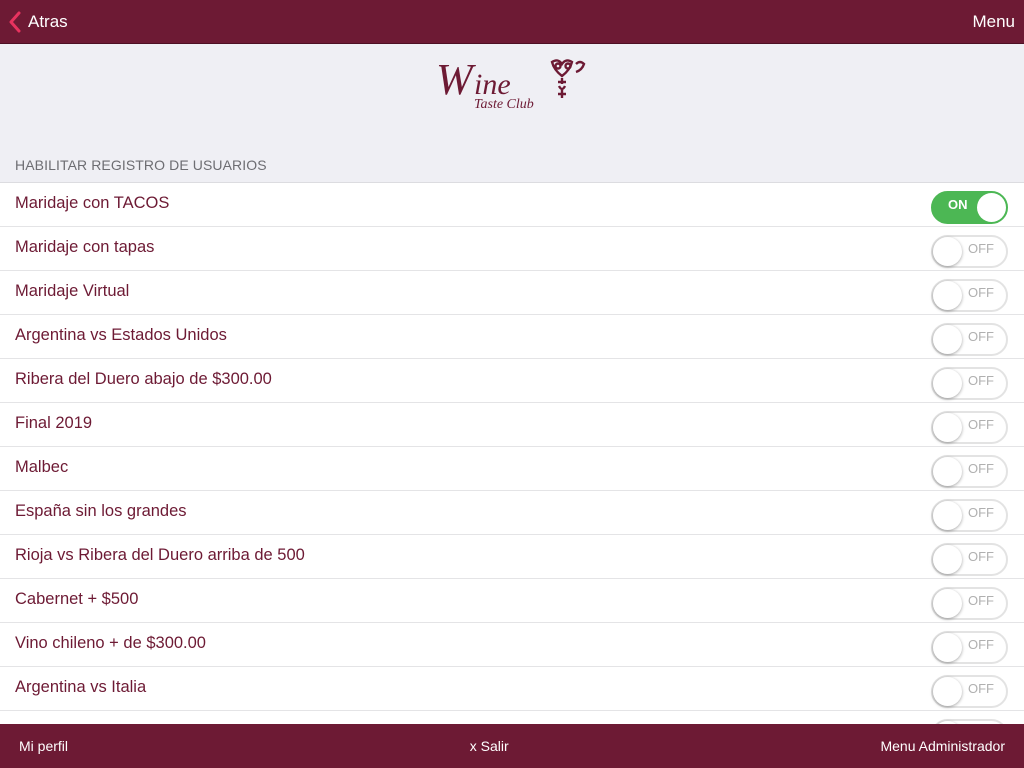  Describe the element at coordinates (969, 207) in the screenshot. I see `registration-toggle: ON` at that location.